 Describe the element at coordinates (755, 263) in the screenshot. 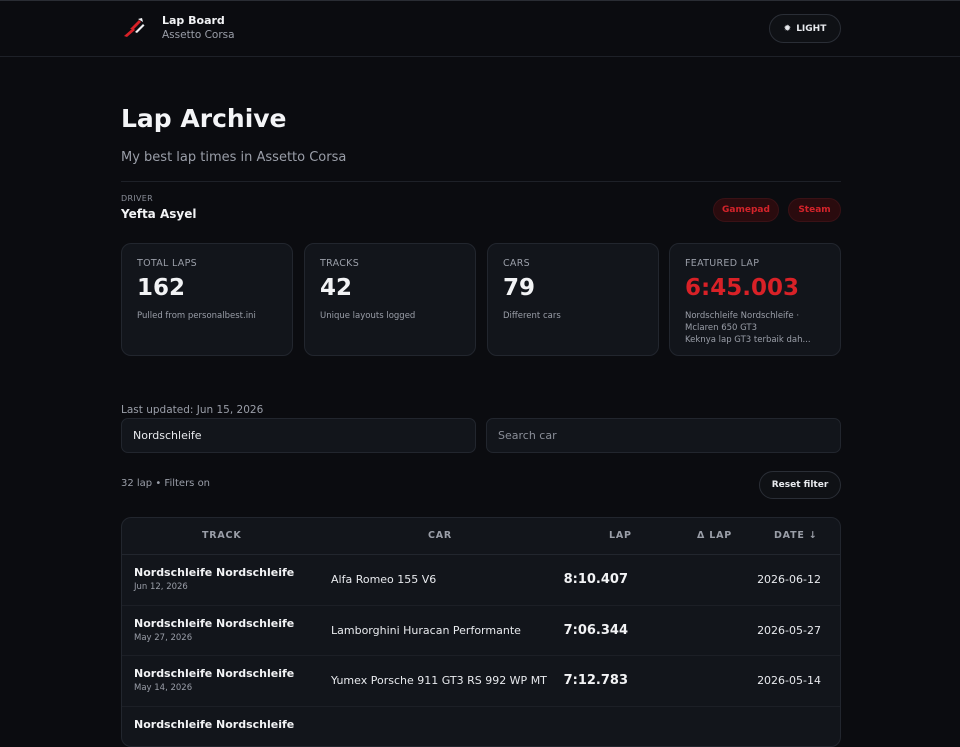

I see `stat-label: FEATURED LAP` at that location.